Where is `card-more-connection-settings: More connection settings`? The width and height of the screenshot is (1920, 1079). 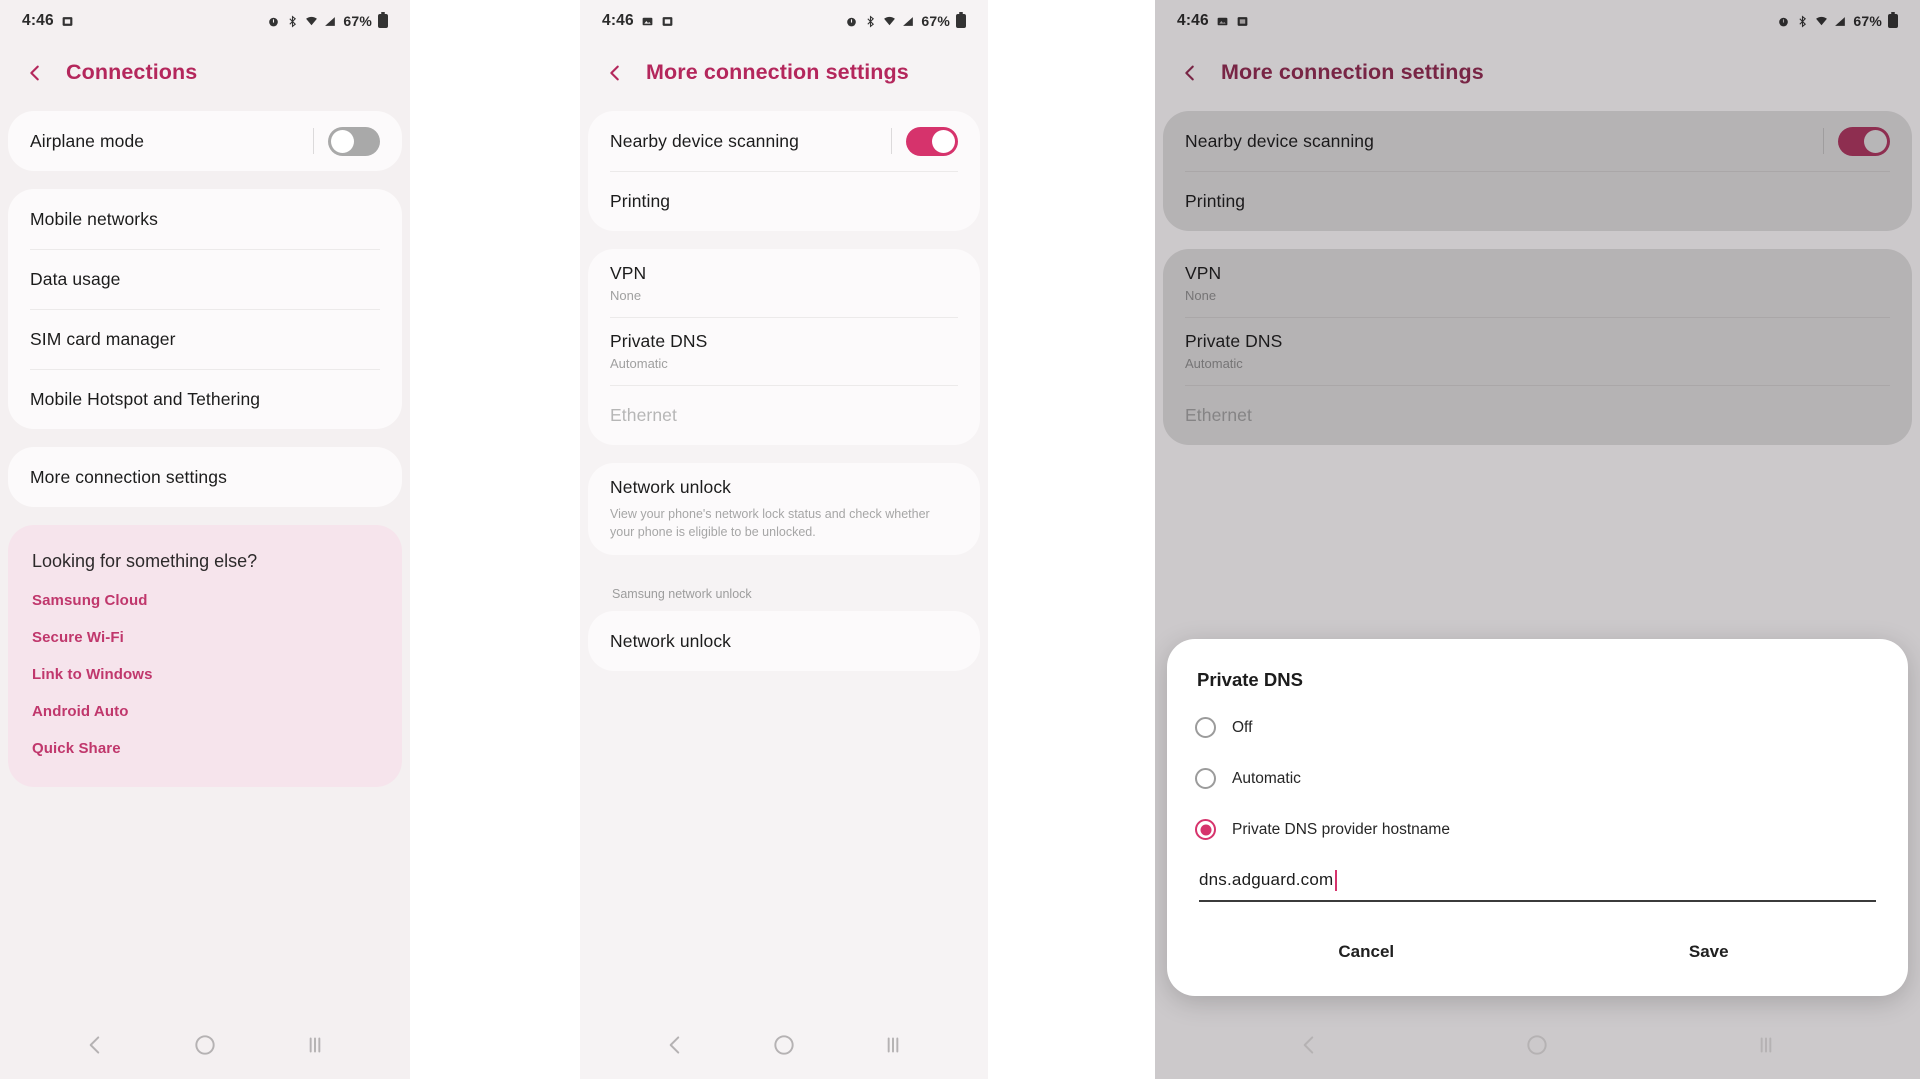 card-more-connection-settings: More connection settings is located at coordinates (205, 477).